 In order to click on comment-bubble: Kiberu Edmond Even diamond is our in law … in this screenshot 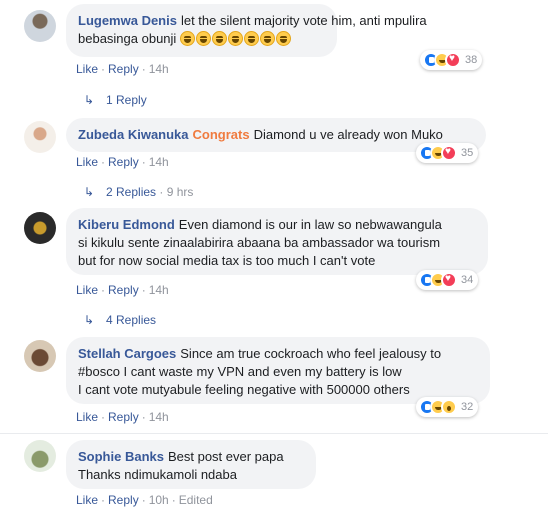, I will do `click(277, 241)`.